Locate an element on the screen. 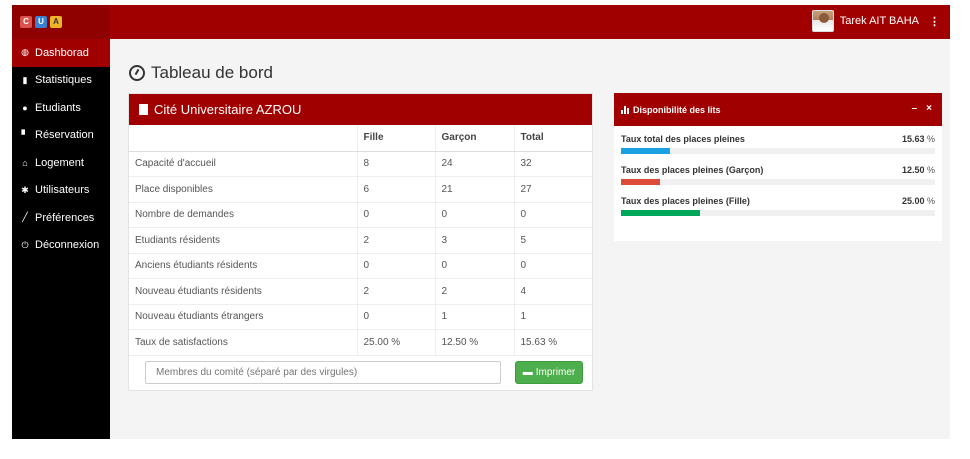  sidebar-item-label: Préférences is located at coordinates (65, 217).